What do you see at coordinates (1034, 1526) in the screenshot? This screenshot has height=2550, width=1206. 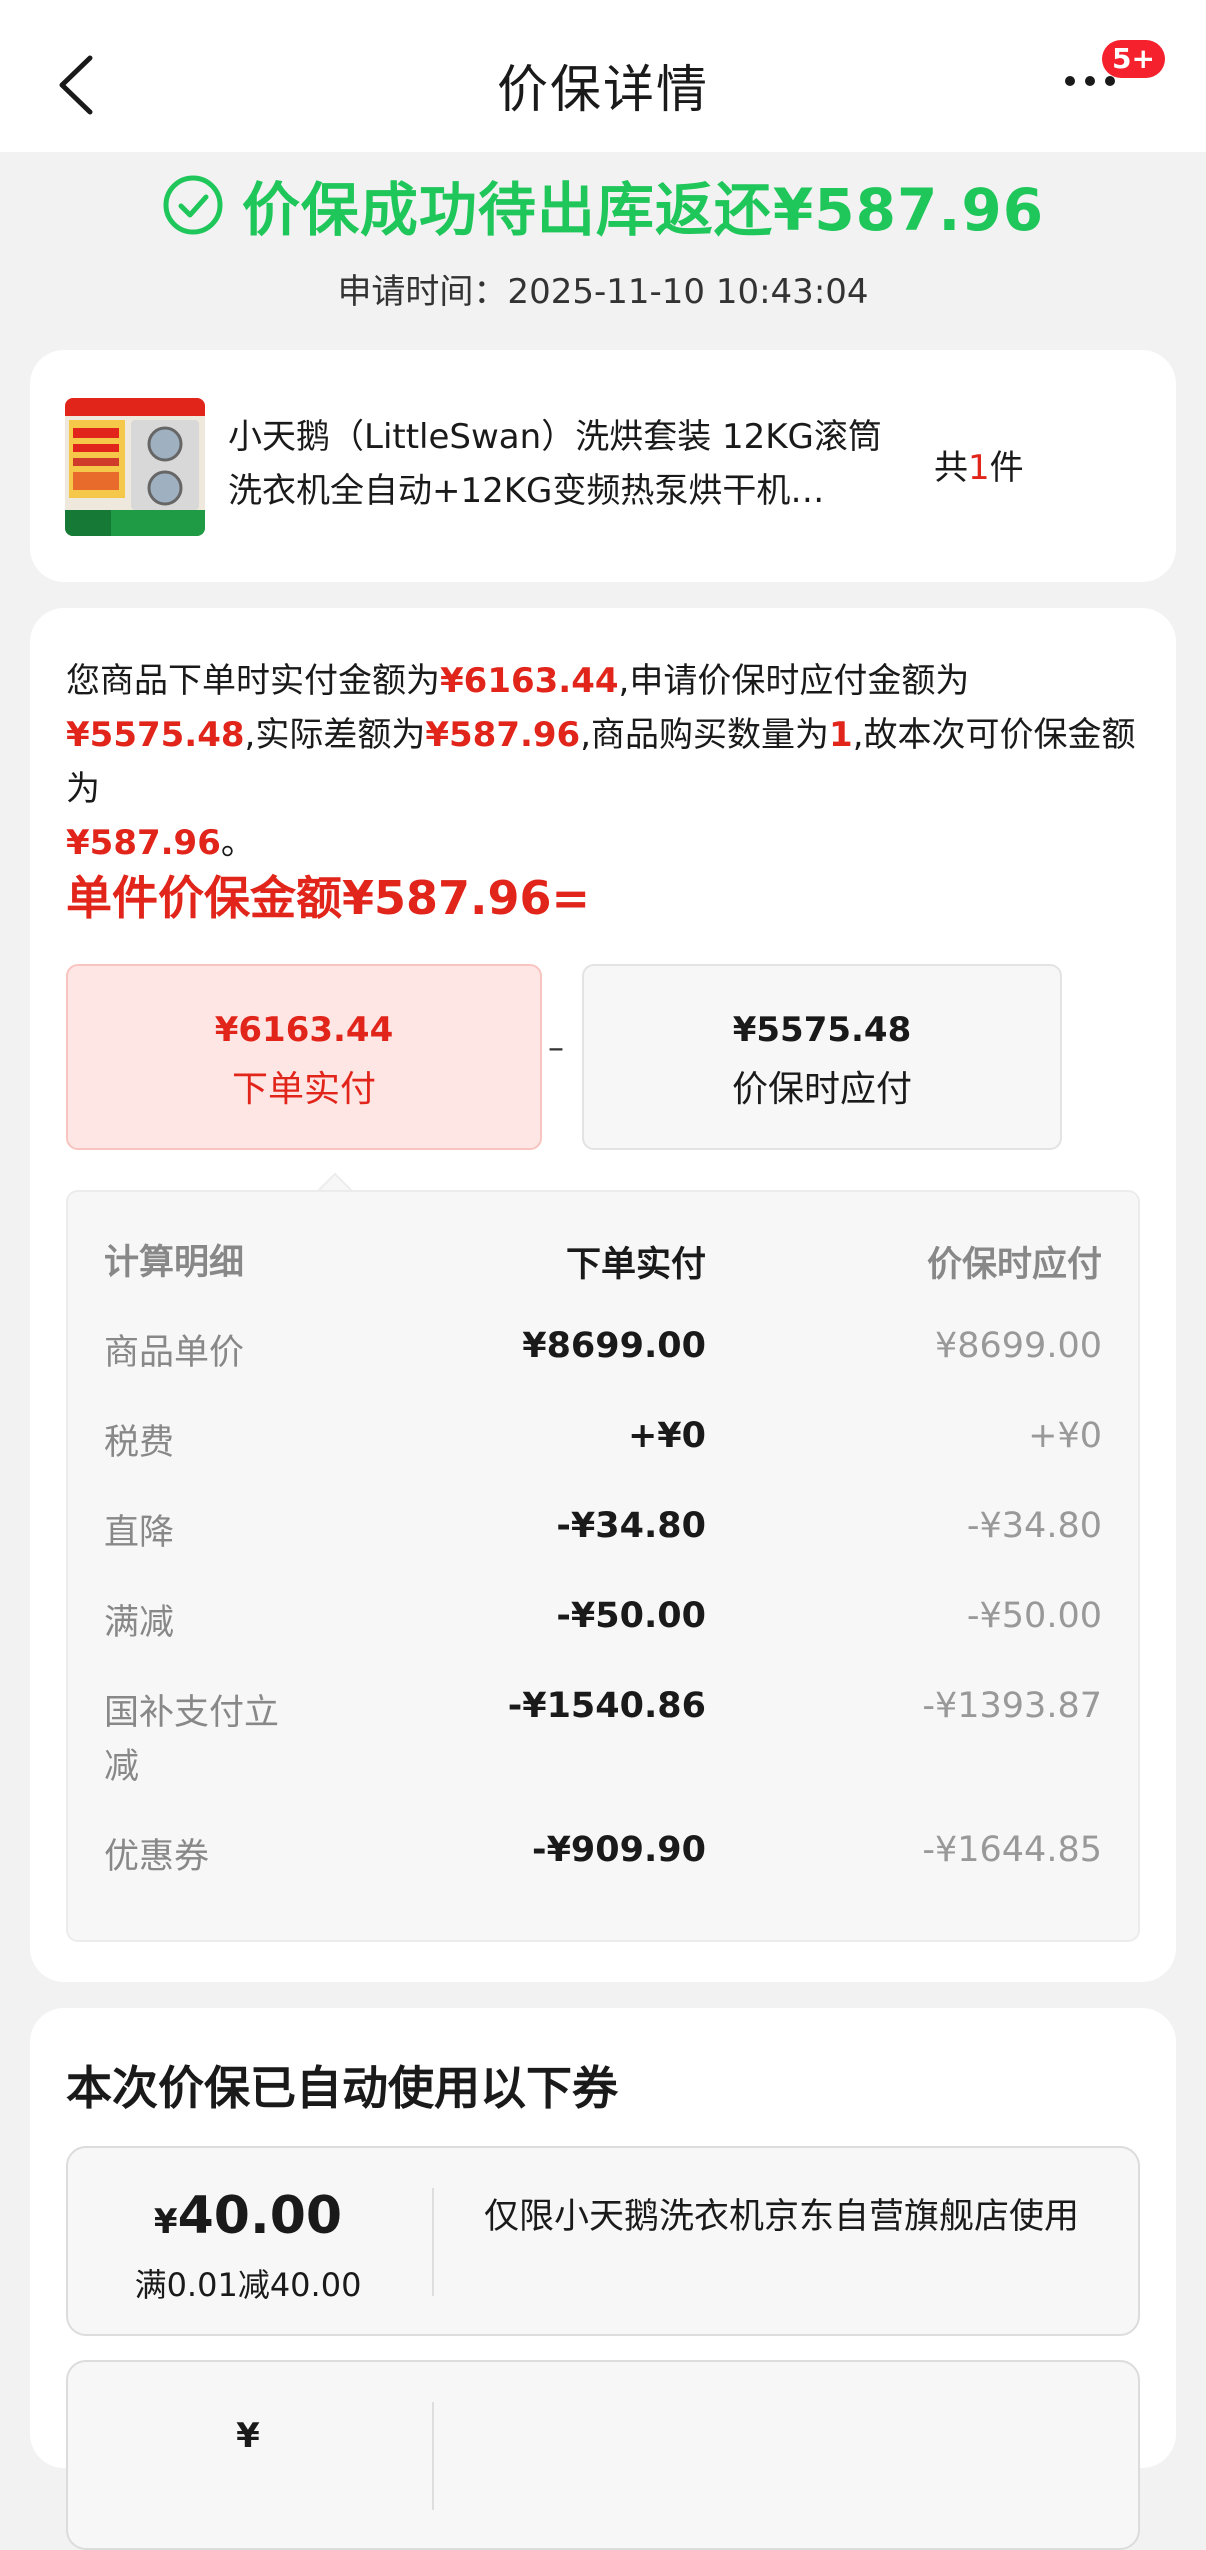 I see `row-current: -¥34.80` at bounding box center [1034, 1526].